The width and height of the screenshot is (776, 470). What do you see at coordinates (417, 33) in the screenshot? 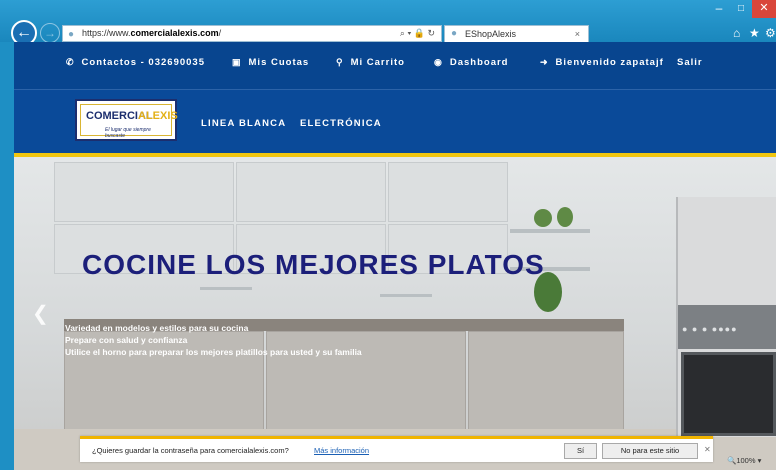
I see `address-tools: ⌕ ▾ 🔒 ↻` at bounding box center [417, 33].